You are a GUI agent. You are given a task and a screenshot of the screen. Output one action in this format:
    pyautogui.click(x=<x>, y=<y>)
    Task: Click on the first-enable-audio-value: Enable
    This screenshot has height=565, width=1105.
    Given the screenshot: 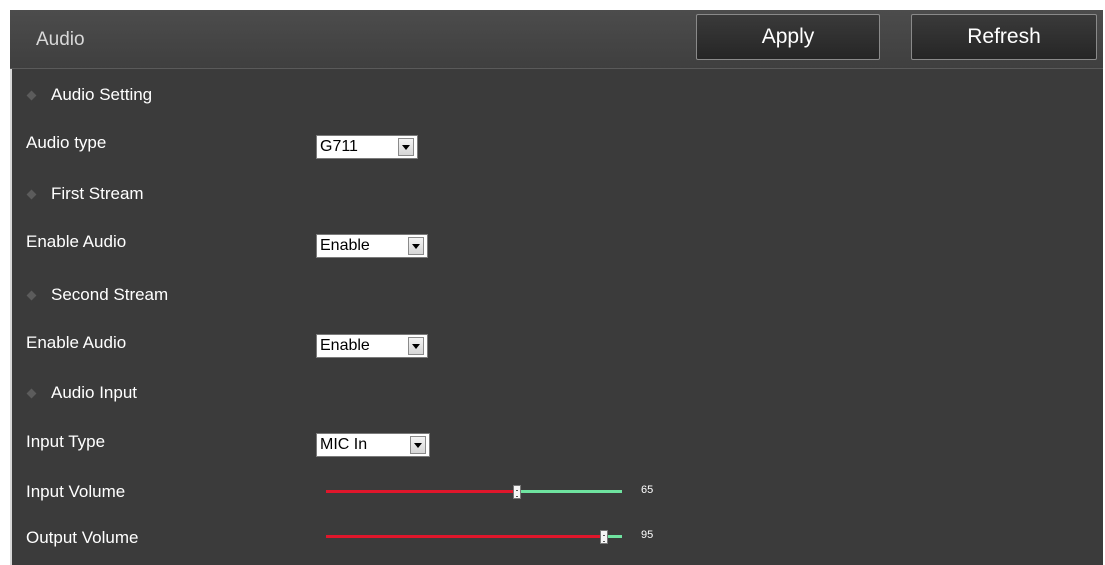 What is the action you would take?
    pyautogui.click(x=345, y=245)
    